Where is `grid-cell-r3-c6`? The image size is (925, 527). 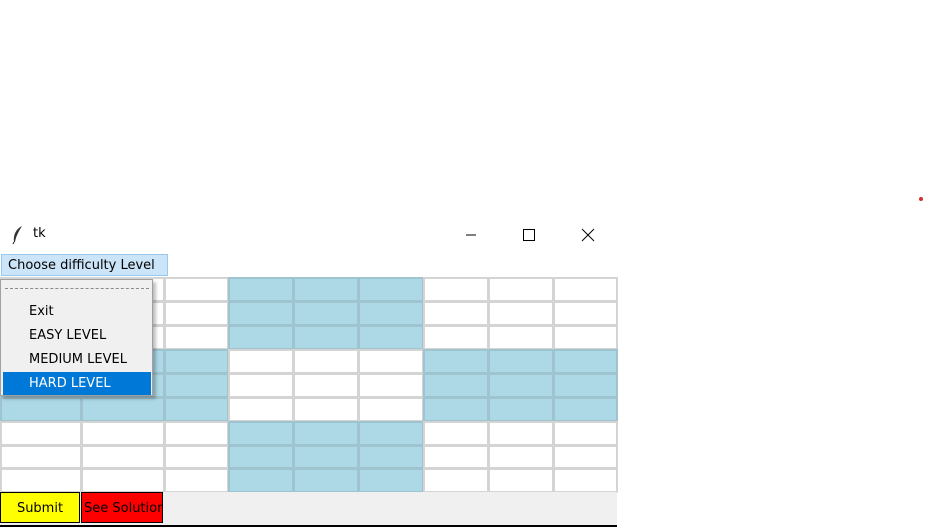
grid-cell-r3-c6 is located at coordinates (391, 337).